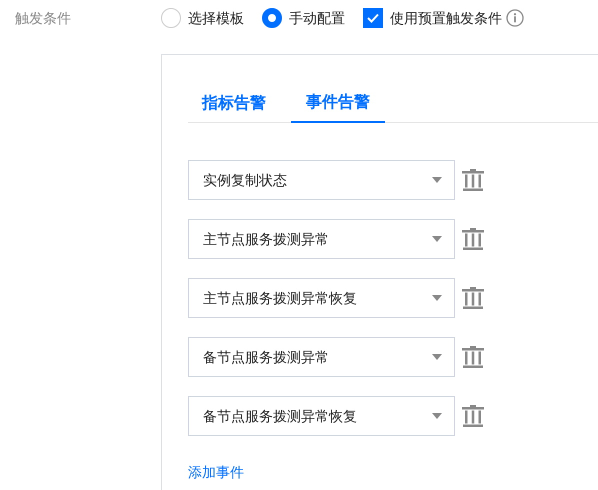 The width and height of the screenshot is (598, 490). I want to click on event-select: 备节点服务拨测异常恢复, so click(321, 416).